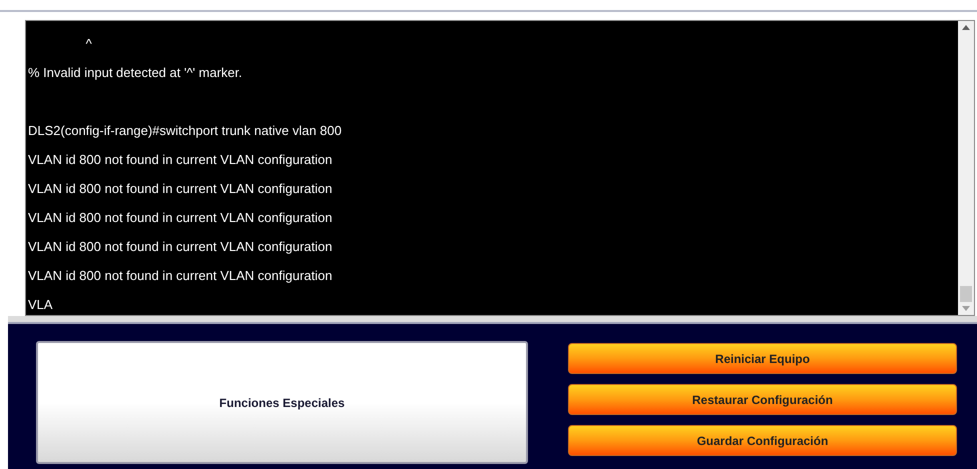  What do you see at coordinates (966, 294) in the screenshot?
I see `scroll-thumb` at bounding box center [966, 294].